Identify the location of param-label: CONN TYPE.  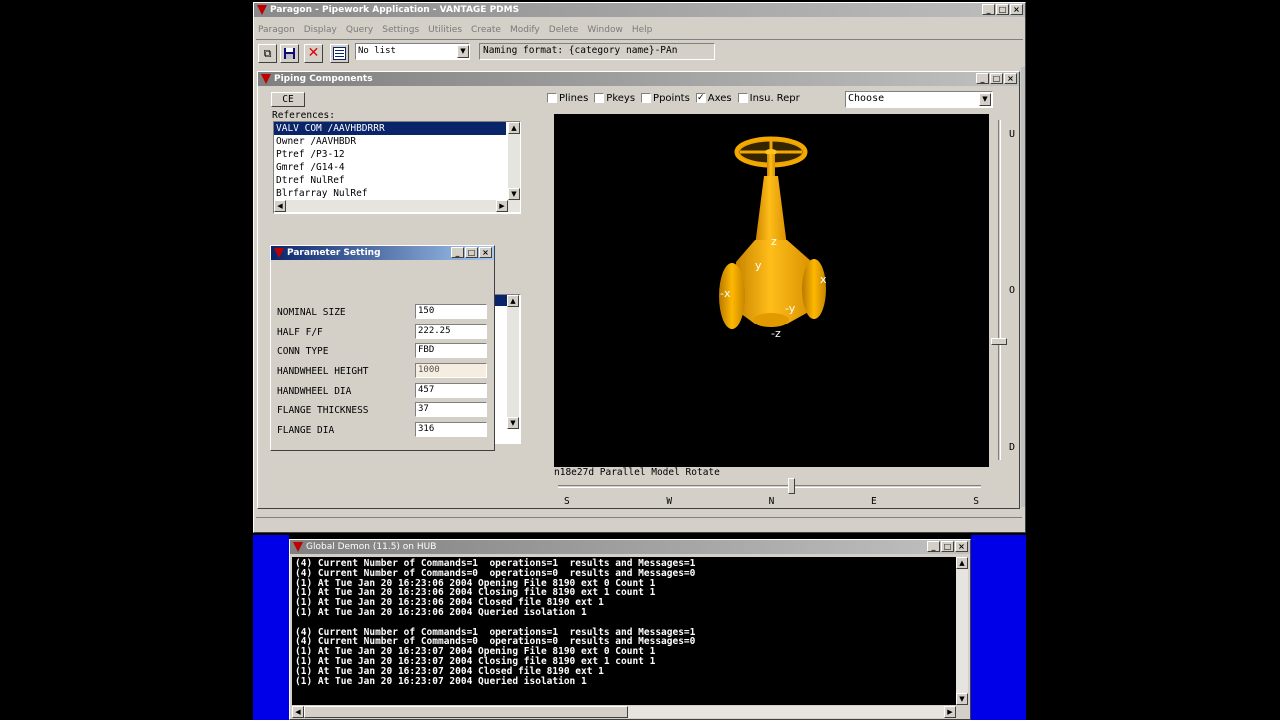
(303, 352).